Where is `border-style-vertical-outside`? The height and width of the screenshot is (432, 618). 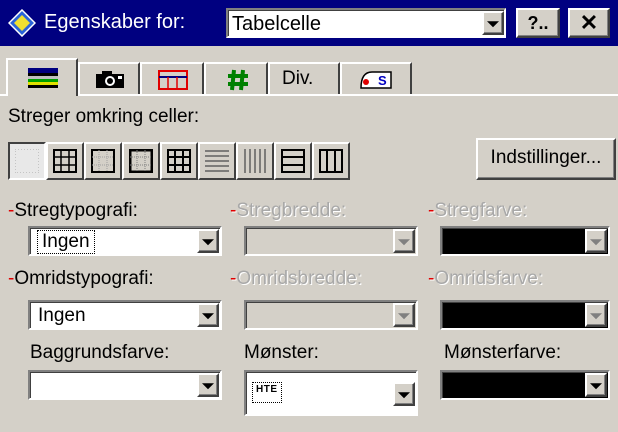
border-style-vertical-outside is located at coordinates (331, 161).